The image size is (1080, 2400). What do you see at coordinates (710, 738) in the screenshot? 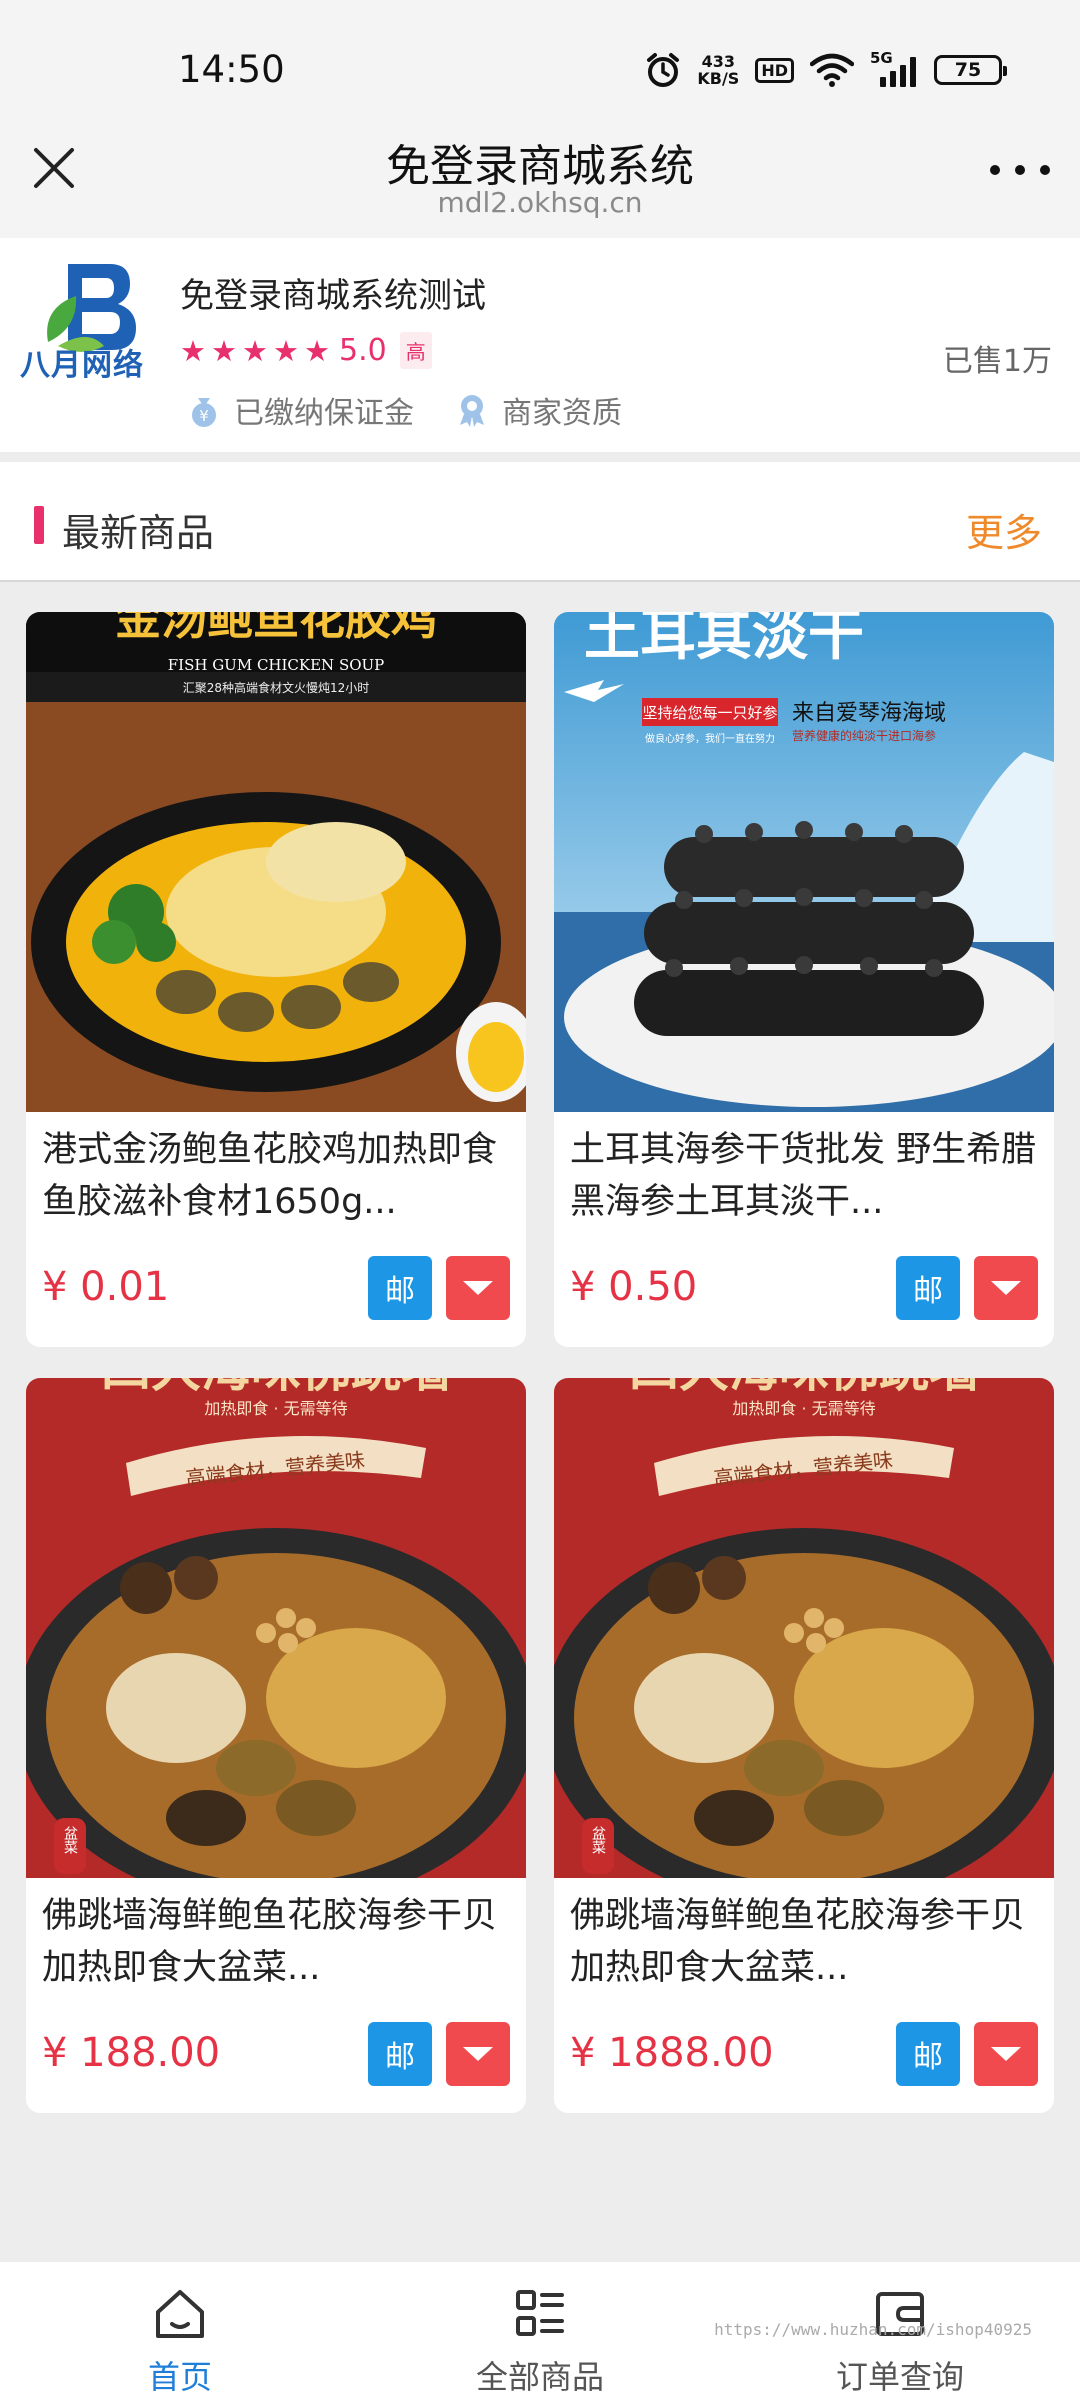
I see `image-tag-subtext: 做良心好参，我们一直在努力` at bounding box center [710, 738].